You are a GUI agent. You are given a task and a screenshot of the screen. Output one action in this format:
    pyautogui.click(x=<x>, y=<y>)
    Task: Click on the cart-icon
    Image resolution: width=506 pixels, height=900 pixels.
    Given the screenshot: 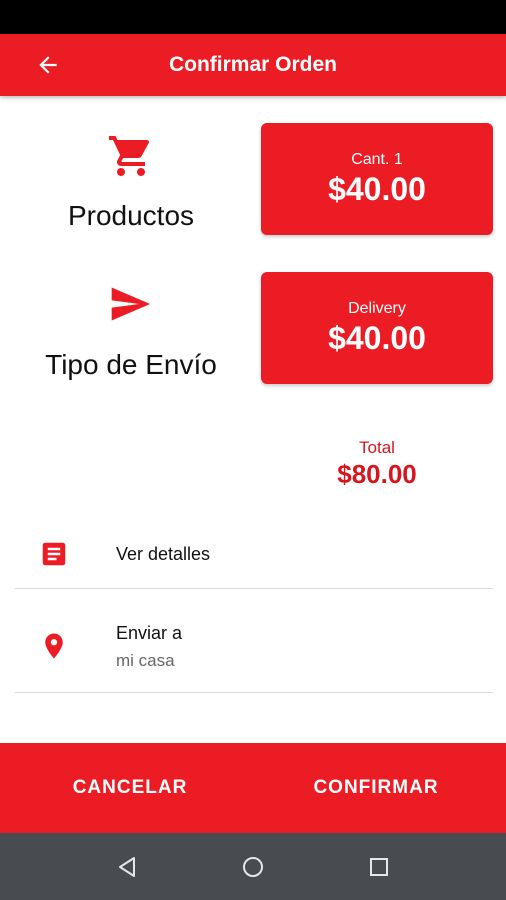 What is the action you would take?
    pyautogui.click(x=129, y=156)
    